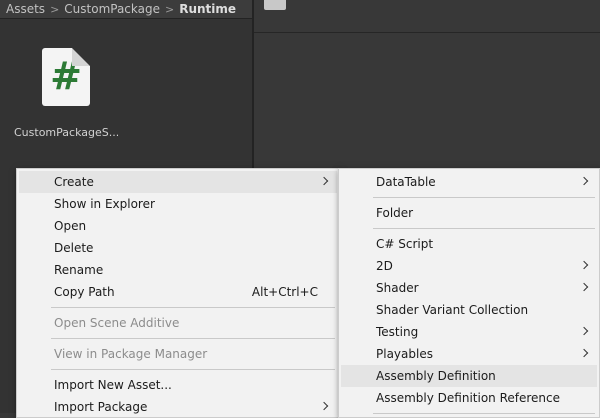 The width and height of the screenshot is (600, 418). I want to click on menu-item-label: DataTable, so click(406, 182).